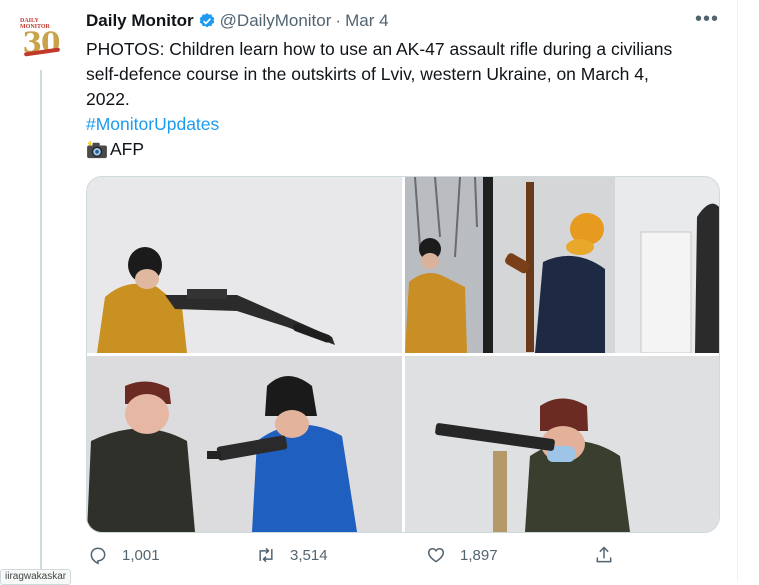 This screenshot has height=585, width=759. Describe the element at coordinates (406, 124) in the screenshot. I see `hashtag-link: #MonitorUpdates` at that location.